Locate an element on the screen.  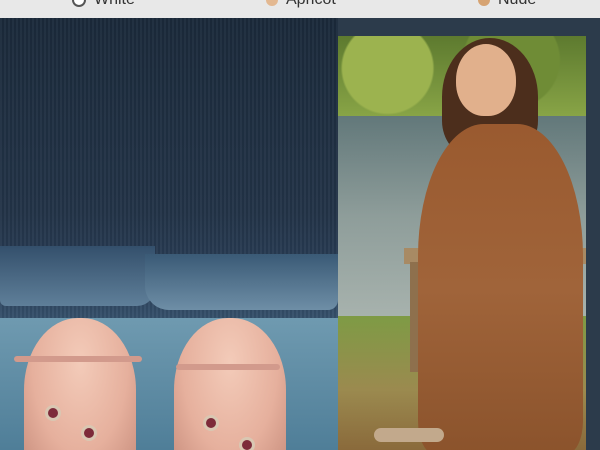
apricot-swatch-dot-icon is located at coordinates (272, 3).